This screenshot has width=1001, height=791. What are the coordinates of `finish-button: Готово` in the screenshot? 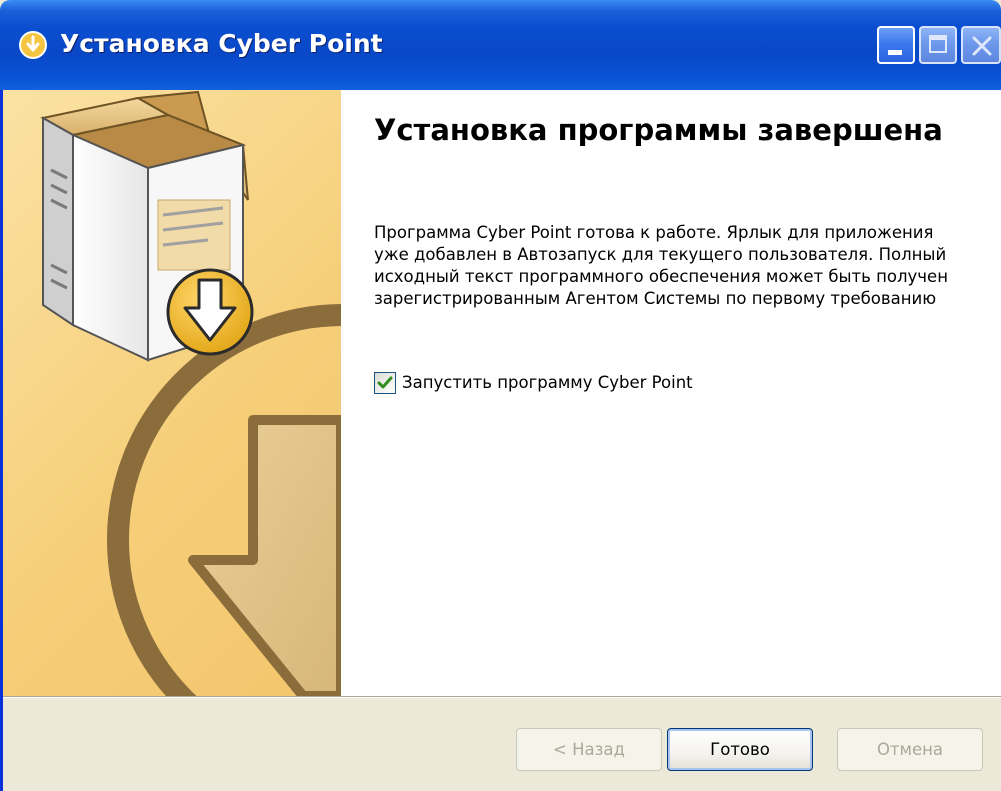 It's located at (740, 749).